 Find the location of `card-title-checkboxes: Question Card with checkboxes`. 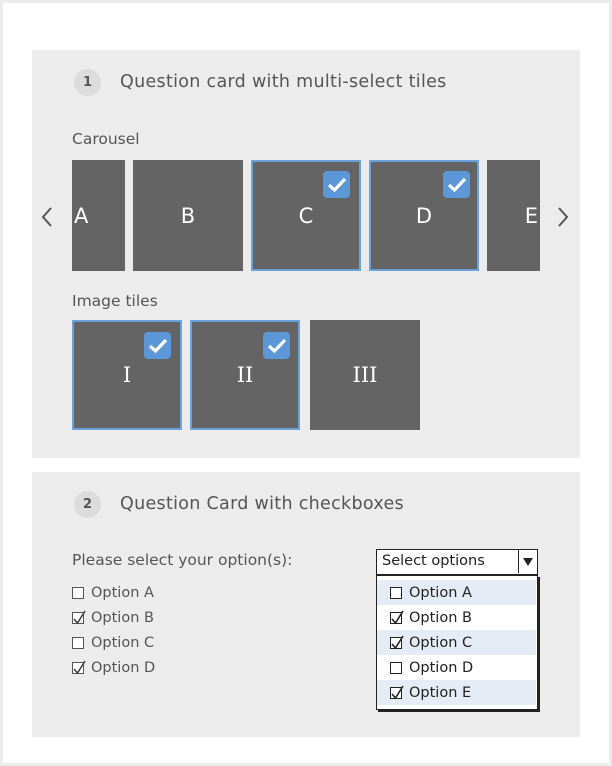

card-title-checkboxes: Question Card with checkboxes is located at coordinates (262, 504).